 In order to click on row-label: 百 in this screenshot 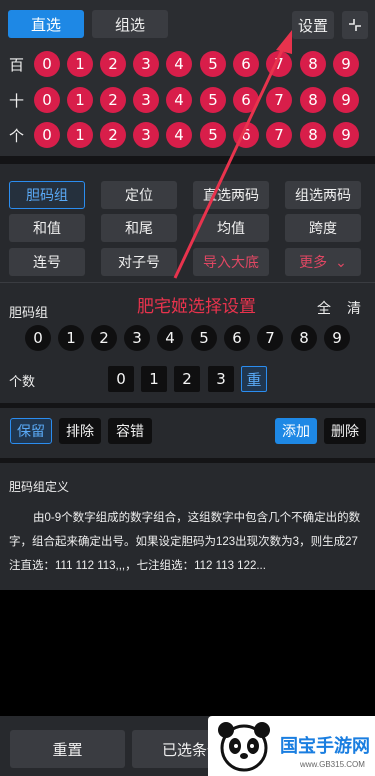, I will do `click(17, 65)`.